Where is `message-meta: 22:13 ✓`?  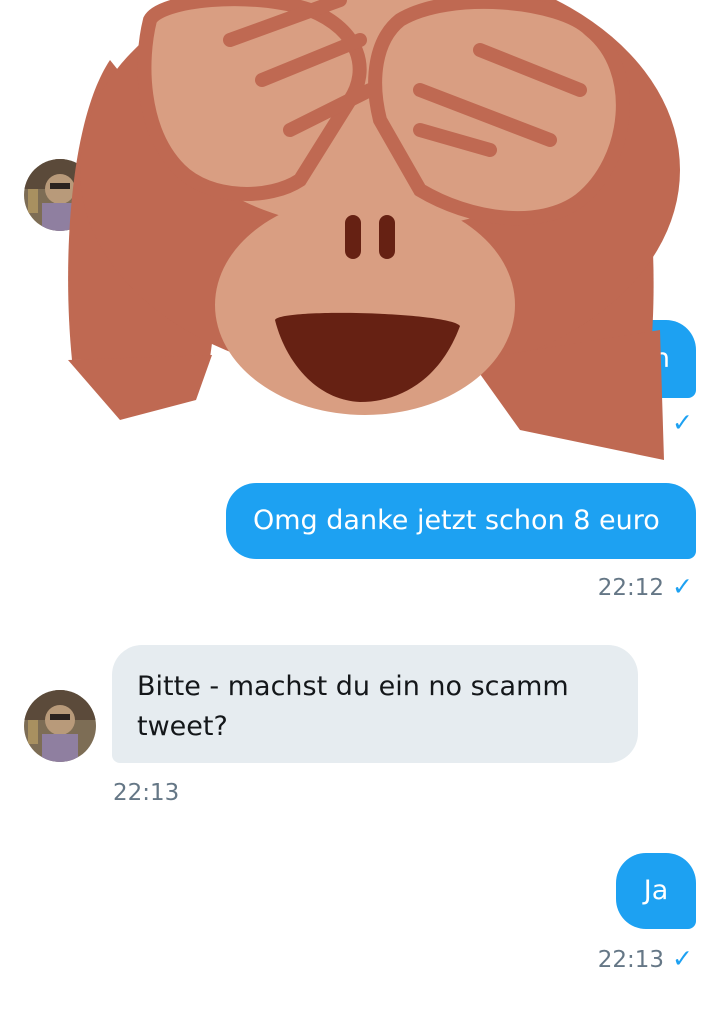
message-meta: 22:13 ✓ is located at coordinates (645, 958).